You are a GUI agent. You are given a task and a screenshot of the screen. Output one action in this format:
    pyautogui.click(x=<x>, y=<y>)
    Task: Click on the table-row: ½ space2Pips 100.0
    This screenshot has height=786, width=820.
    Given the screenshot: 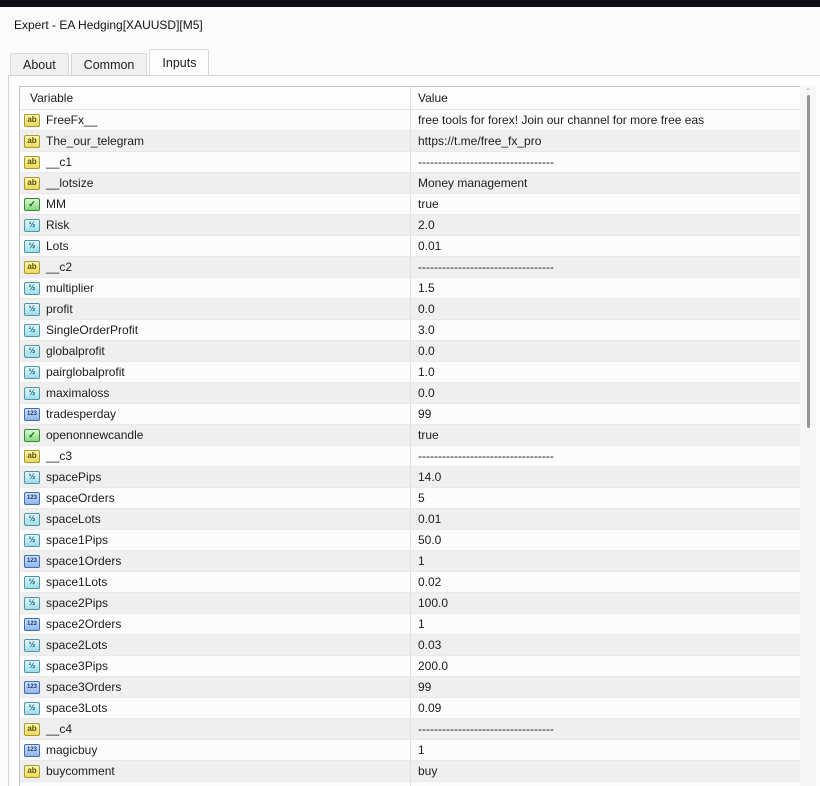 What is the action you would take?
    pyautogui.click(x=410, y=603)
    